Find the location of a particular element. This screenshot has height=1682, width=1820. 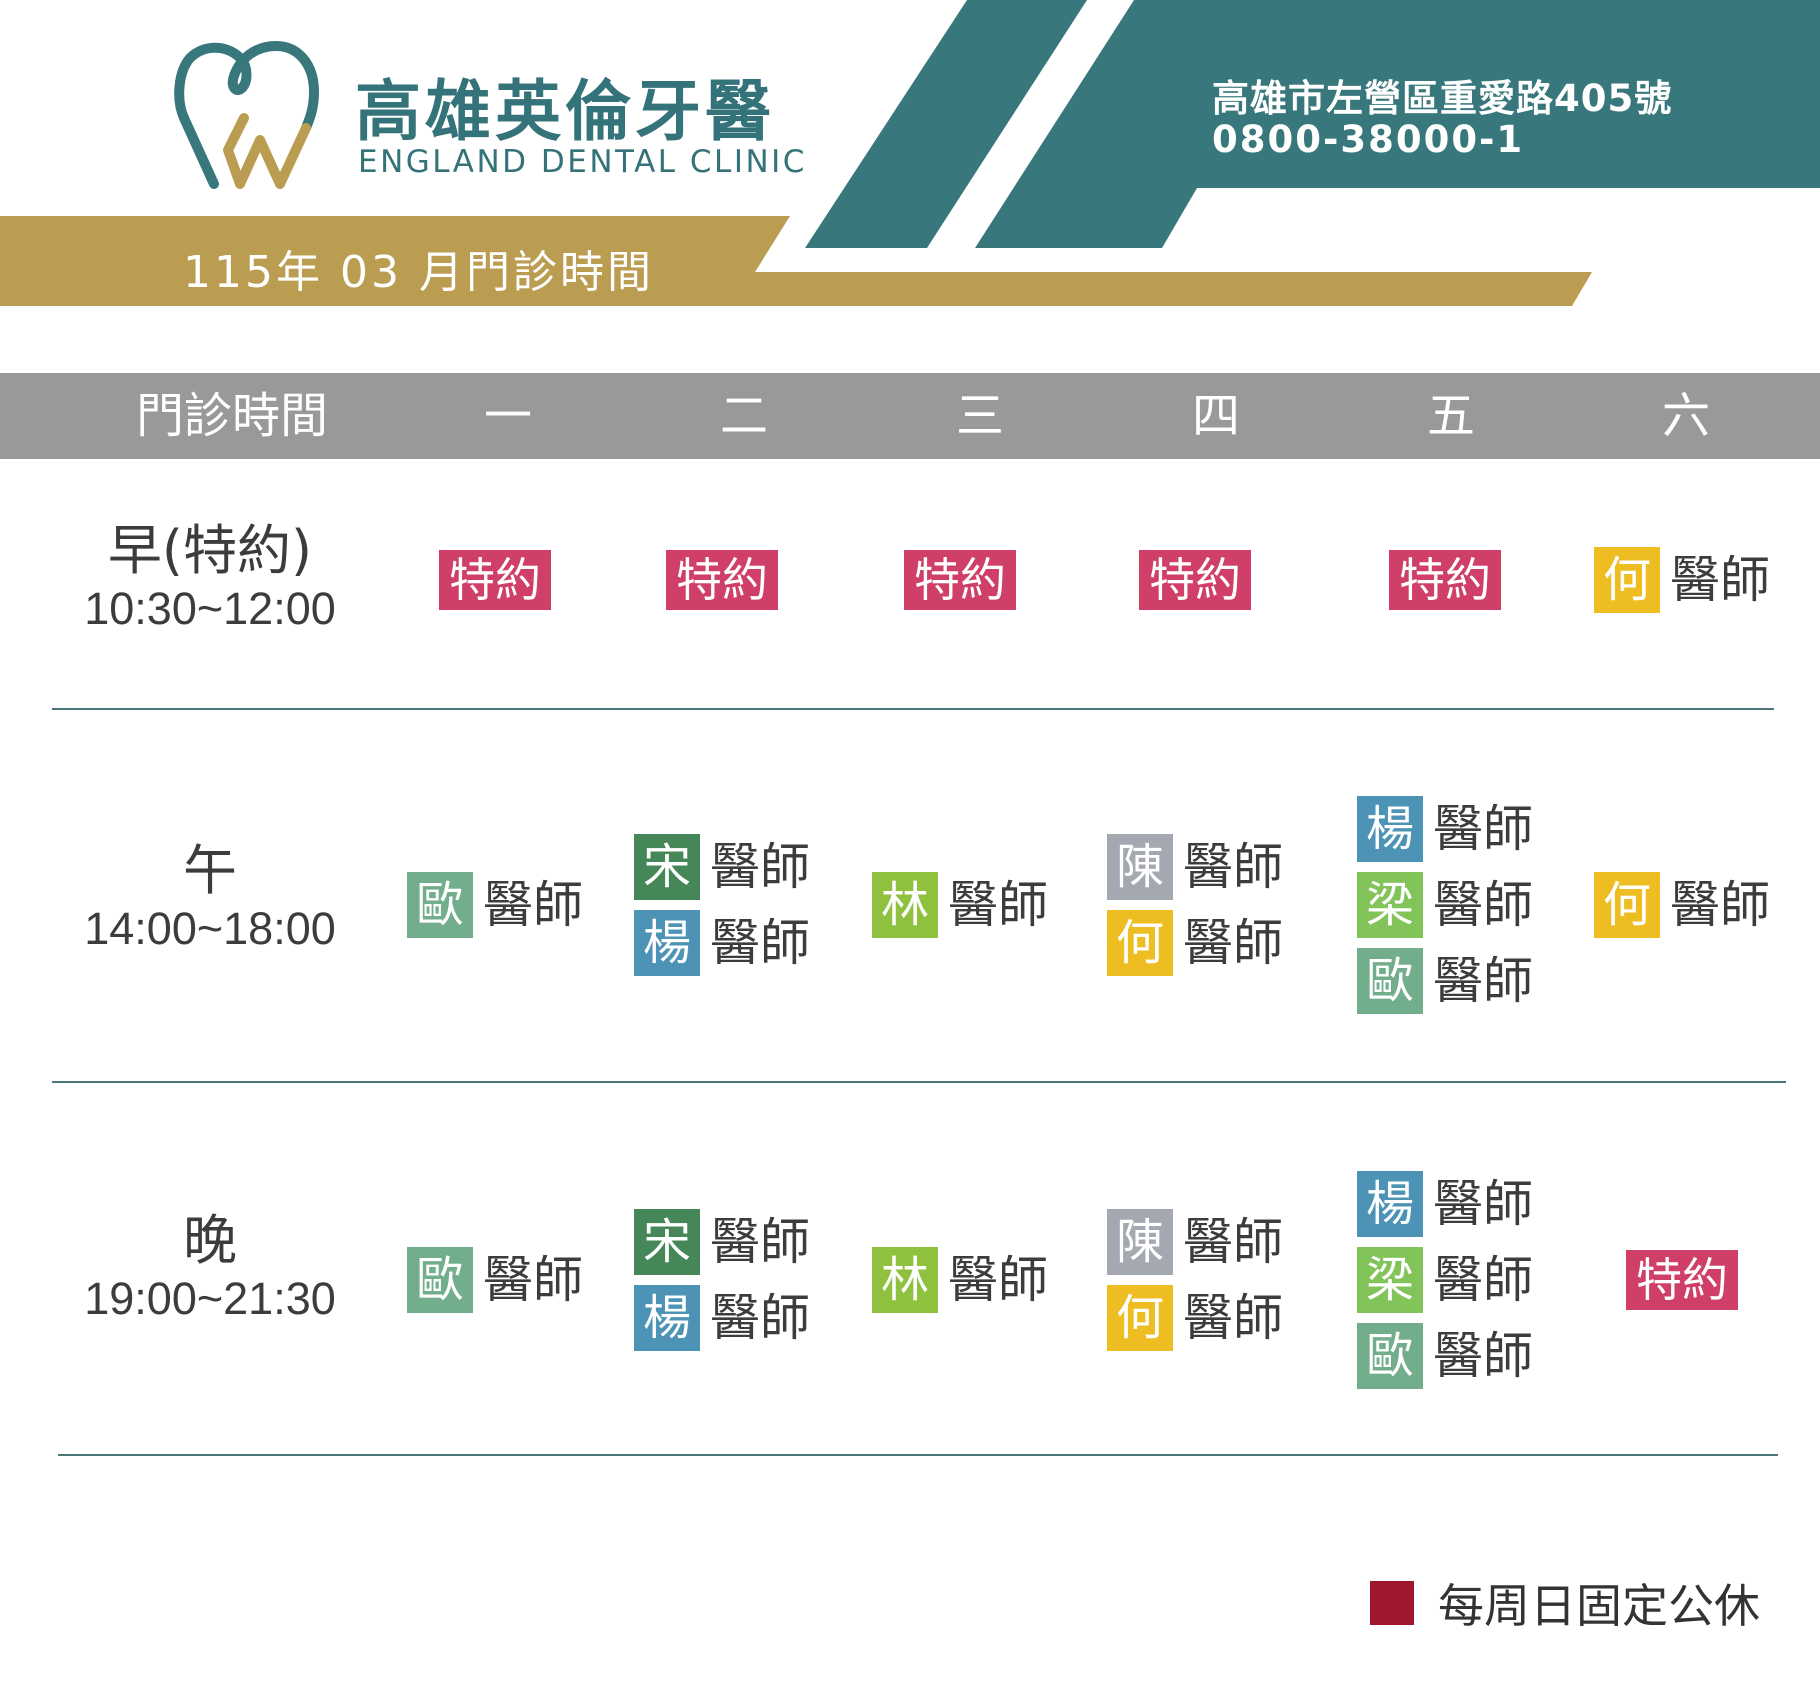

tooth-icon is located at coordinates (246, 115).